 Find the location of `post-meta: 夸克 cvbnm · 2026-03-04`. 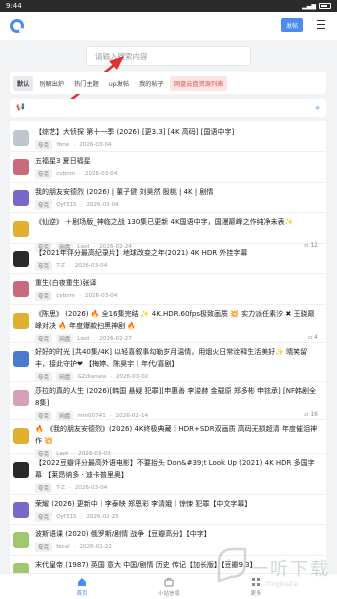

post-meta: 夸克 cvbnm · 2026-03-04 is located at coordinates (76, 174).